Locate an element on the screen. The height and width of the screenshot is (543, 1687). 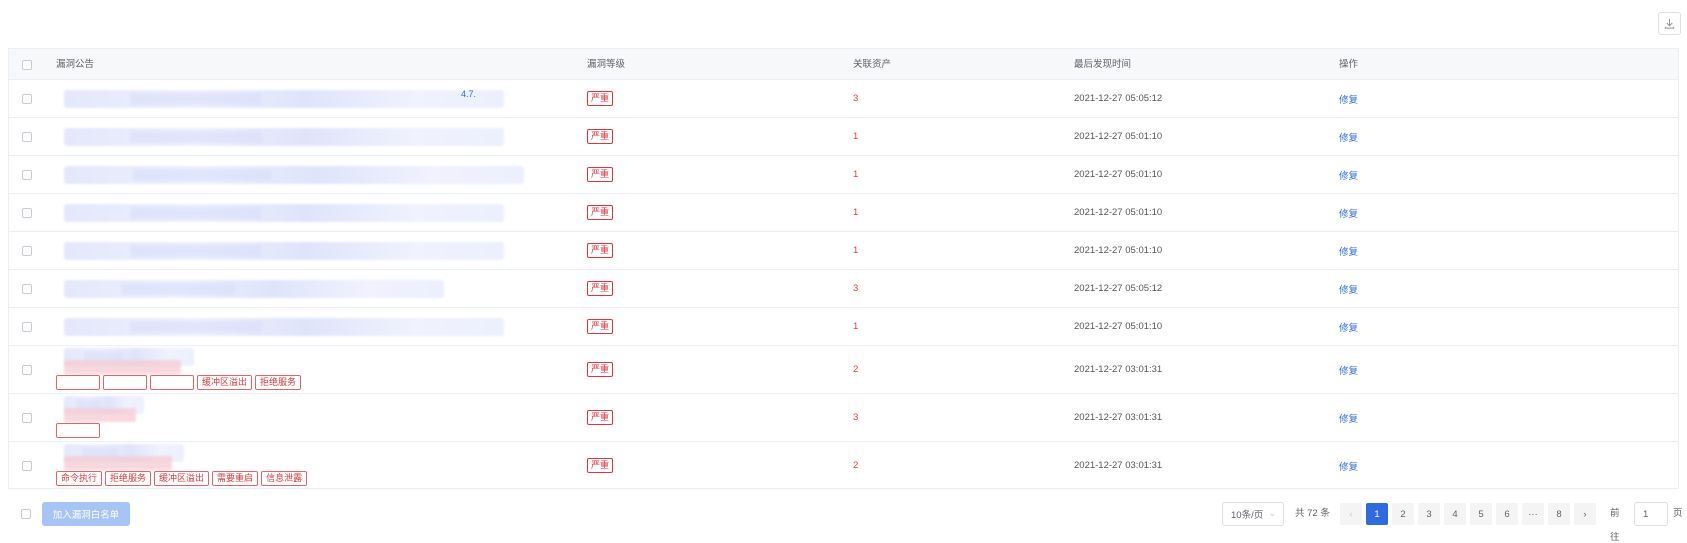
next-page-button: › is located at coordinates (1585, 514).